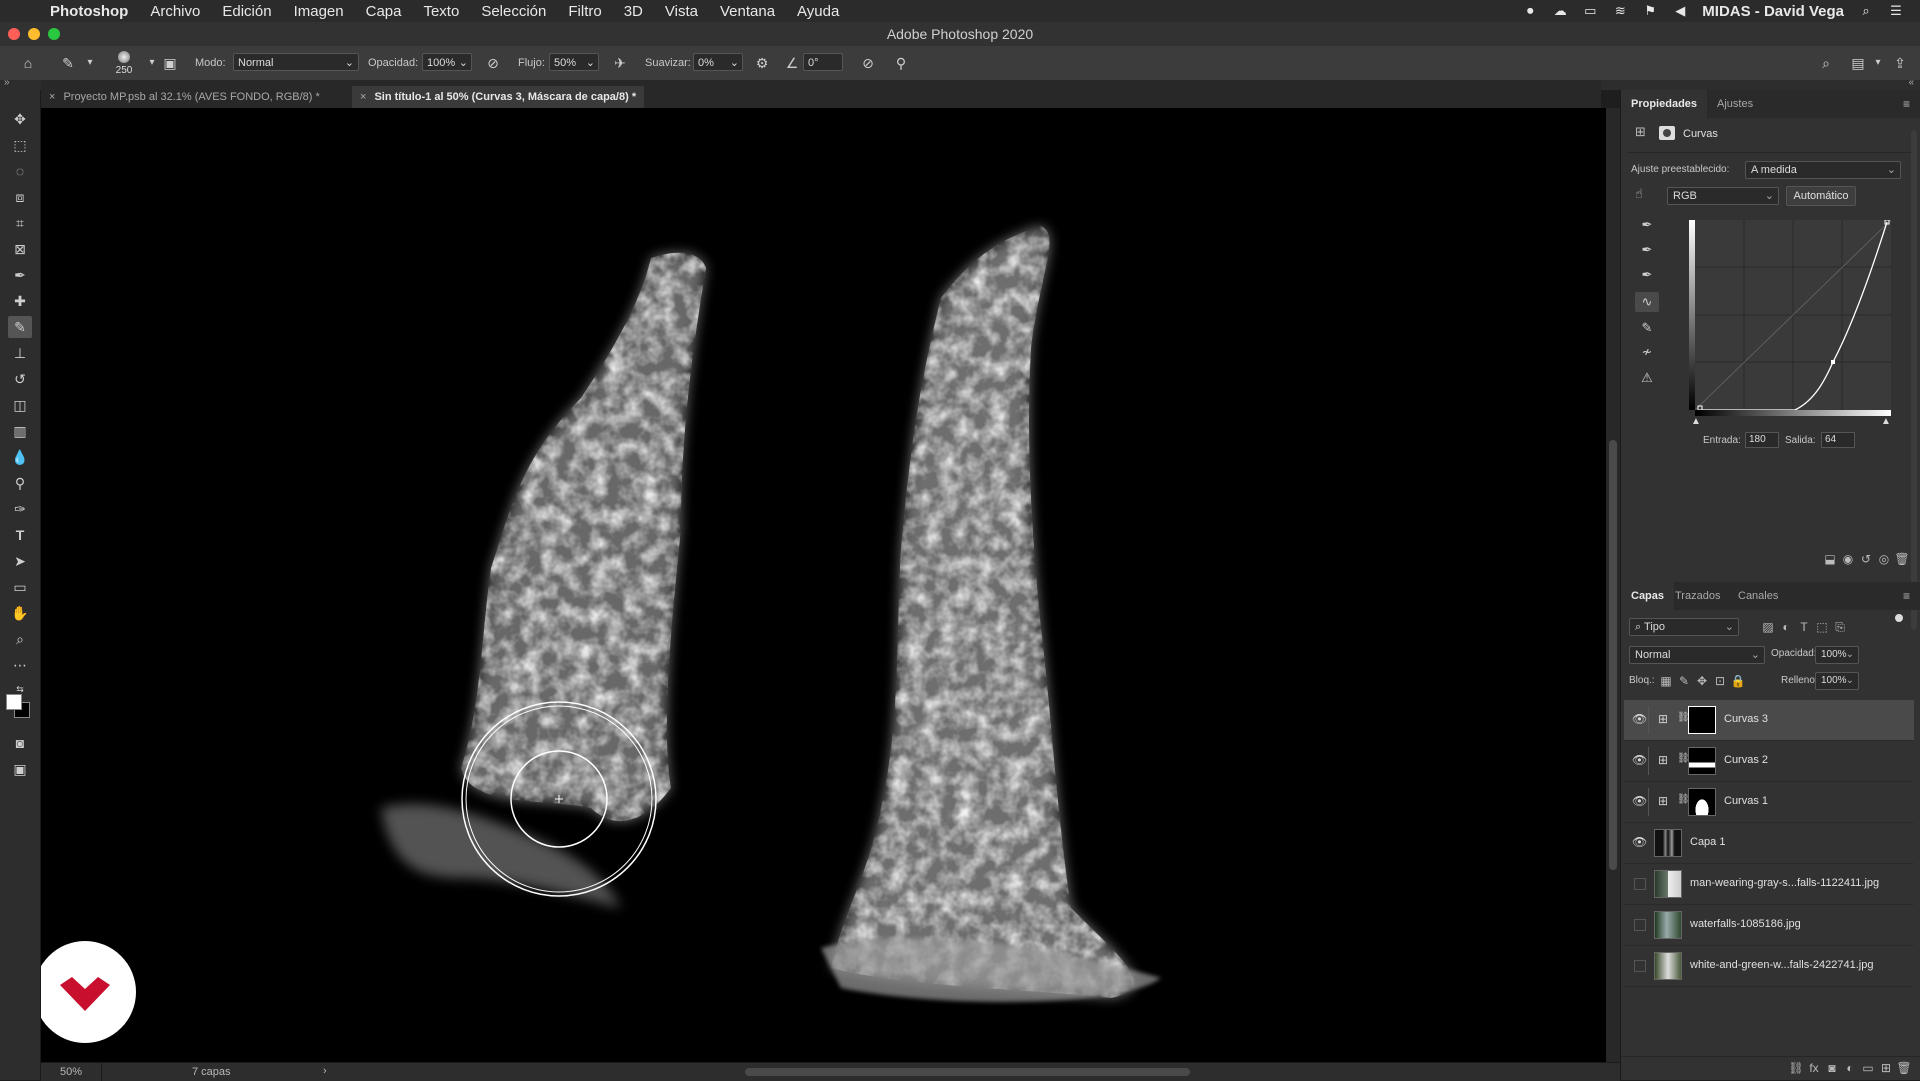  I want to click on white-slider-icon: ▲, so click(1886, 421).